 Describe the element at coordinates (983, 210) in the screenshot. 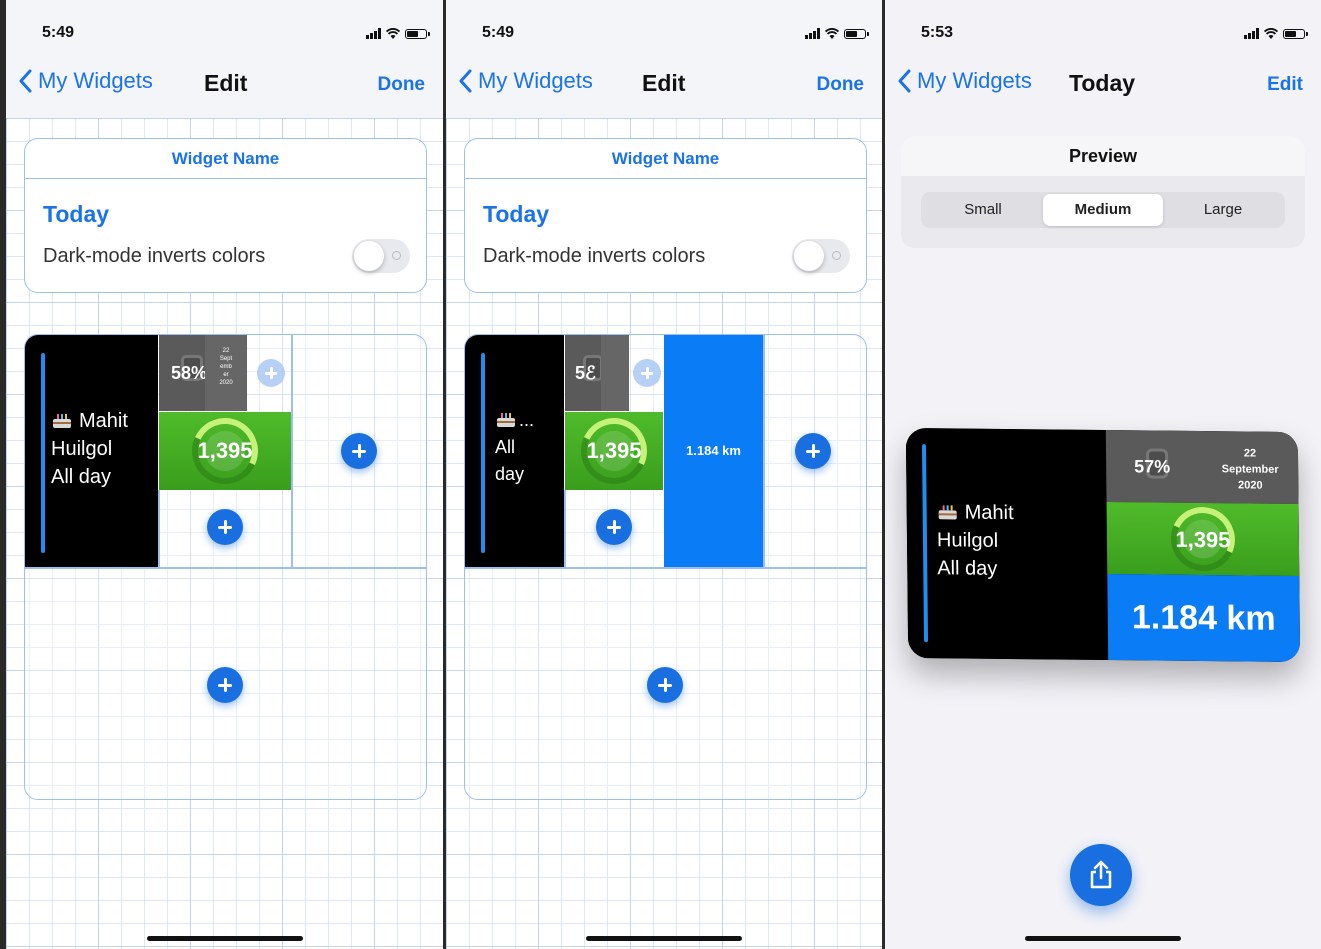

I see `size-option-small: Small` at that location.